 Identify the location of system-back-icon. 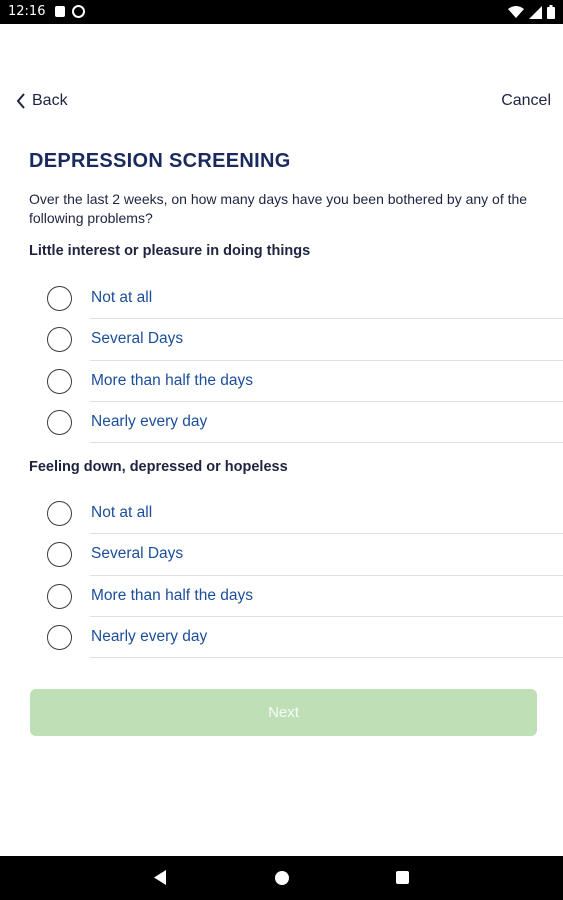
(160, 877).